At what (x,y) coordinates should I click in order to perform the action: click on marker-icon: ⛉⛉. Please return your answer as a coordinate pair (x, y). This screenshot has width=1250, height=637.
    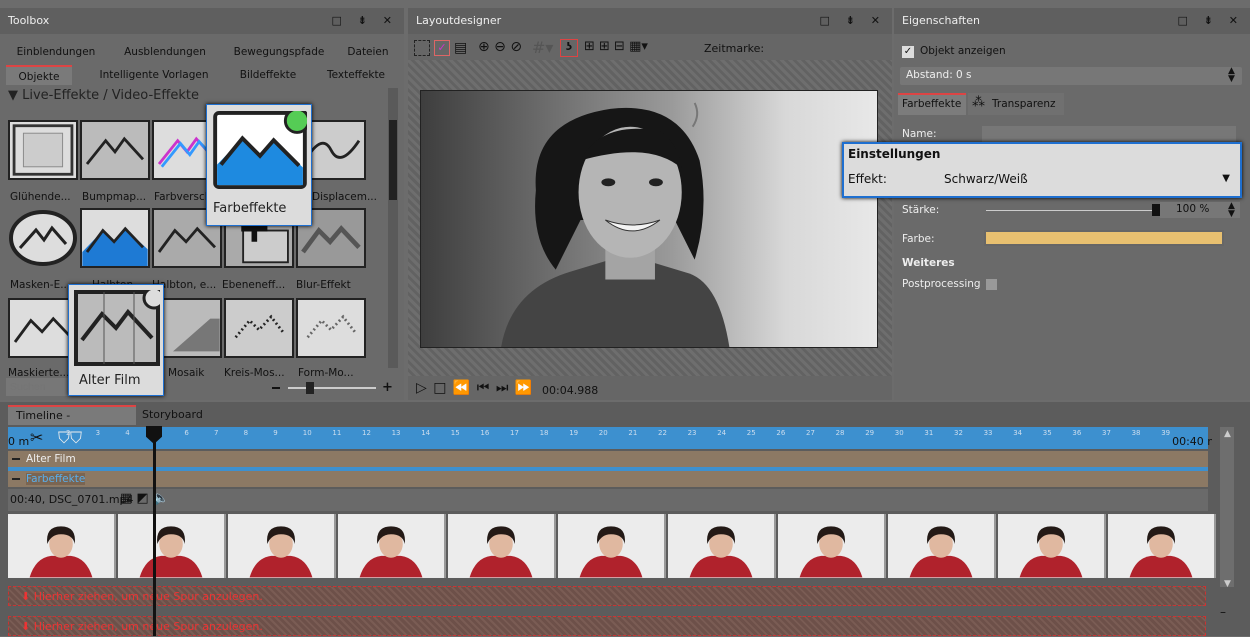
    Looking at the image, I should click on (70, 438).